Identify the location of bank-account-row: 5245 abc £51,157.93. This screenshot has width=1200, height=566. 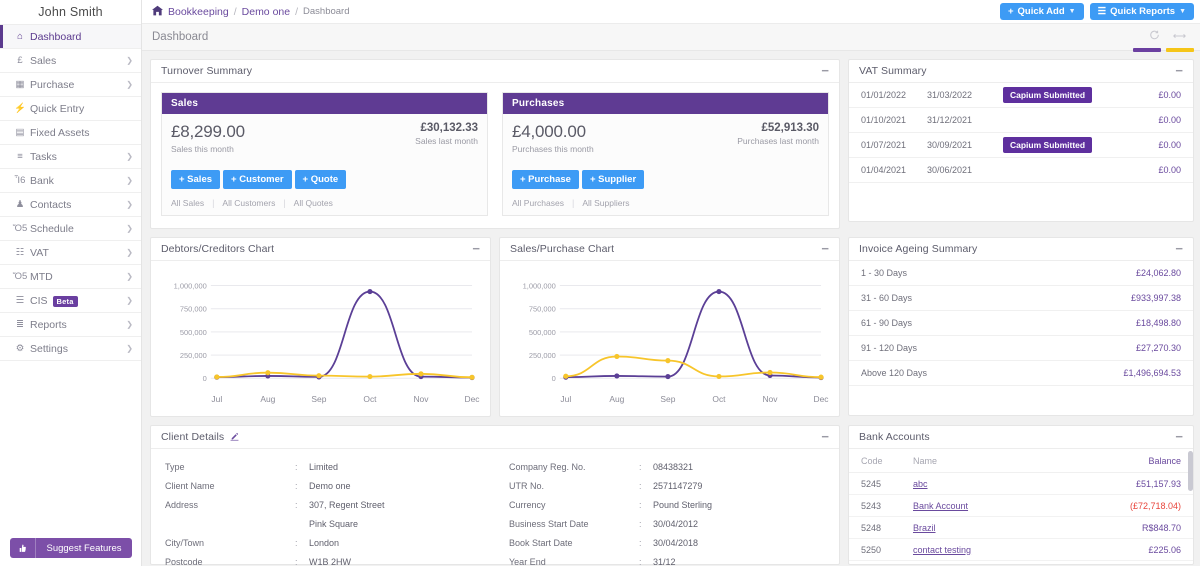
(1021, 484).